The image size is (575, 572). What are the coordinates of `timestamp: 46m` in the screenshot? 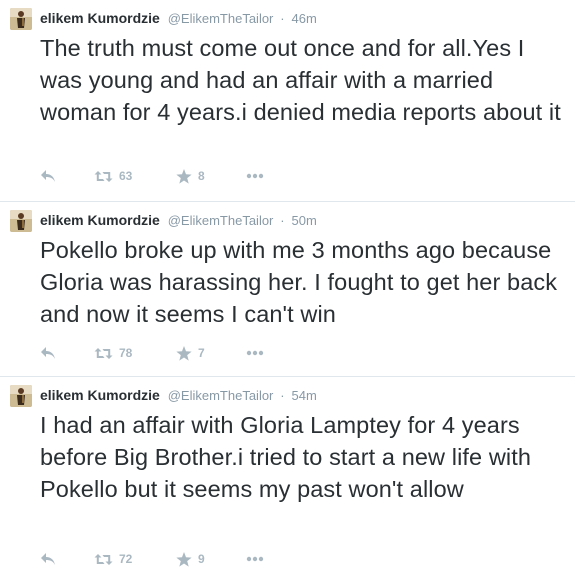 It's located at (304, 18).